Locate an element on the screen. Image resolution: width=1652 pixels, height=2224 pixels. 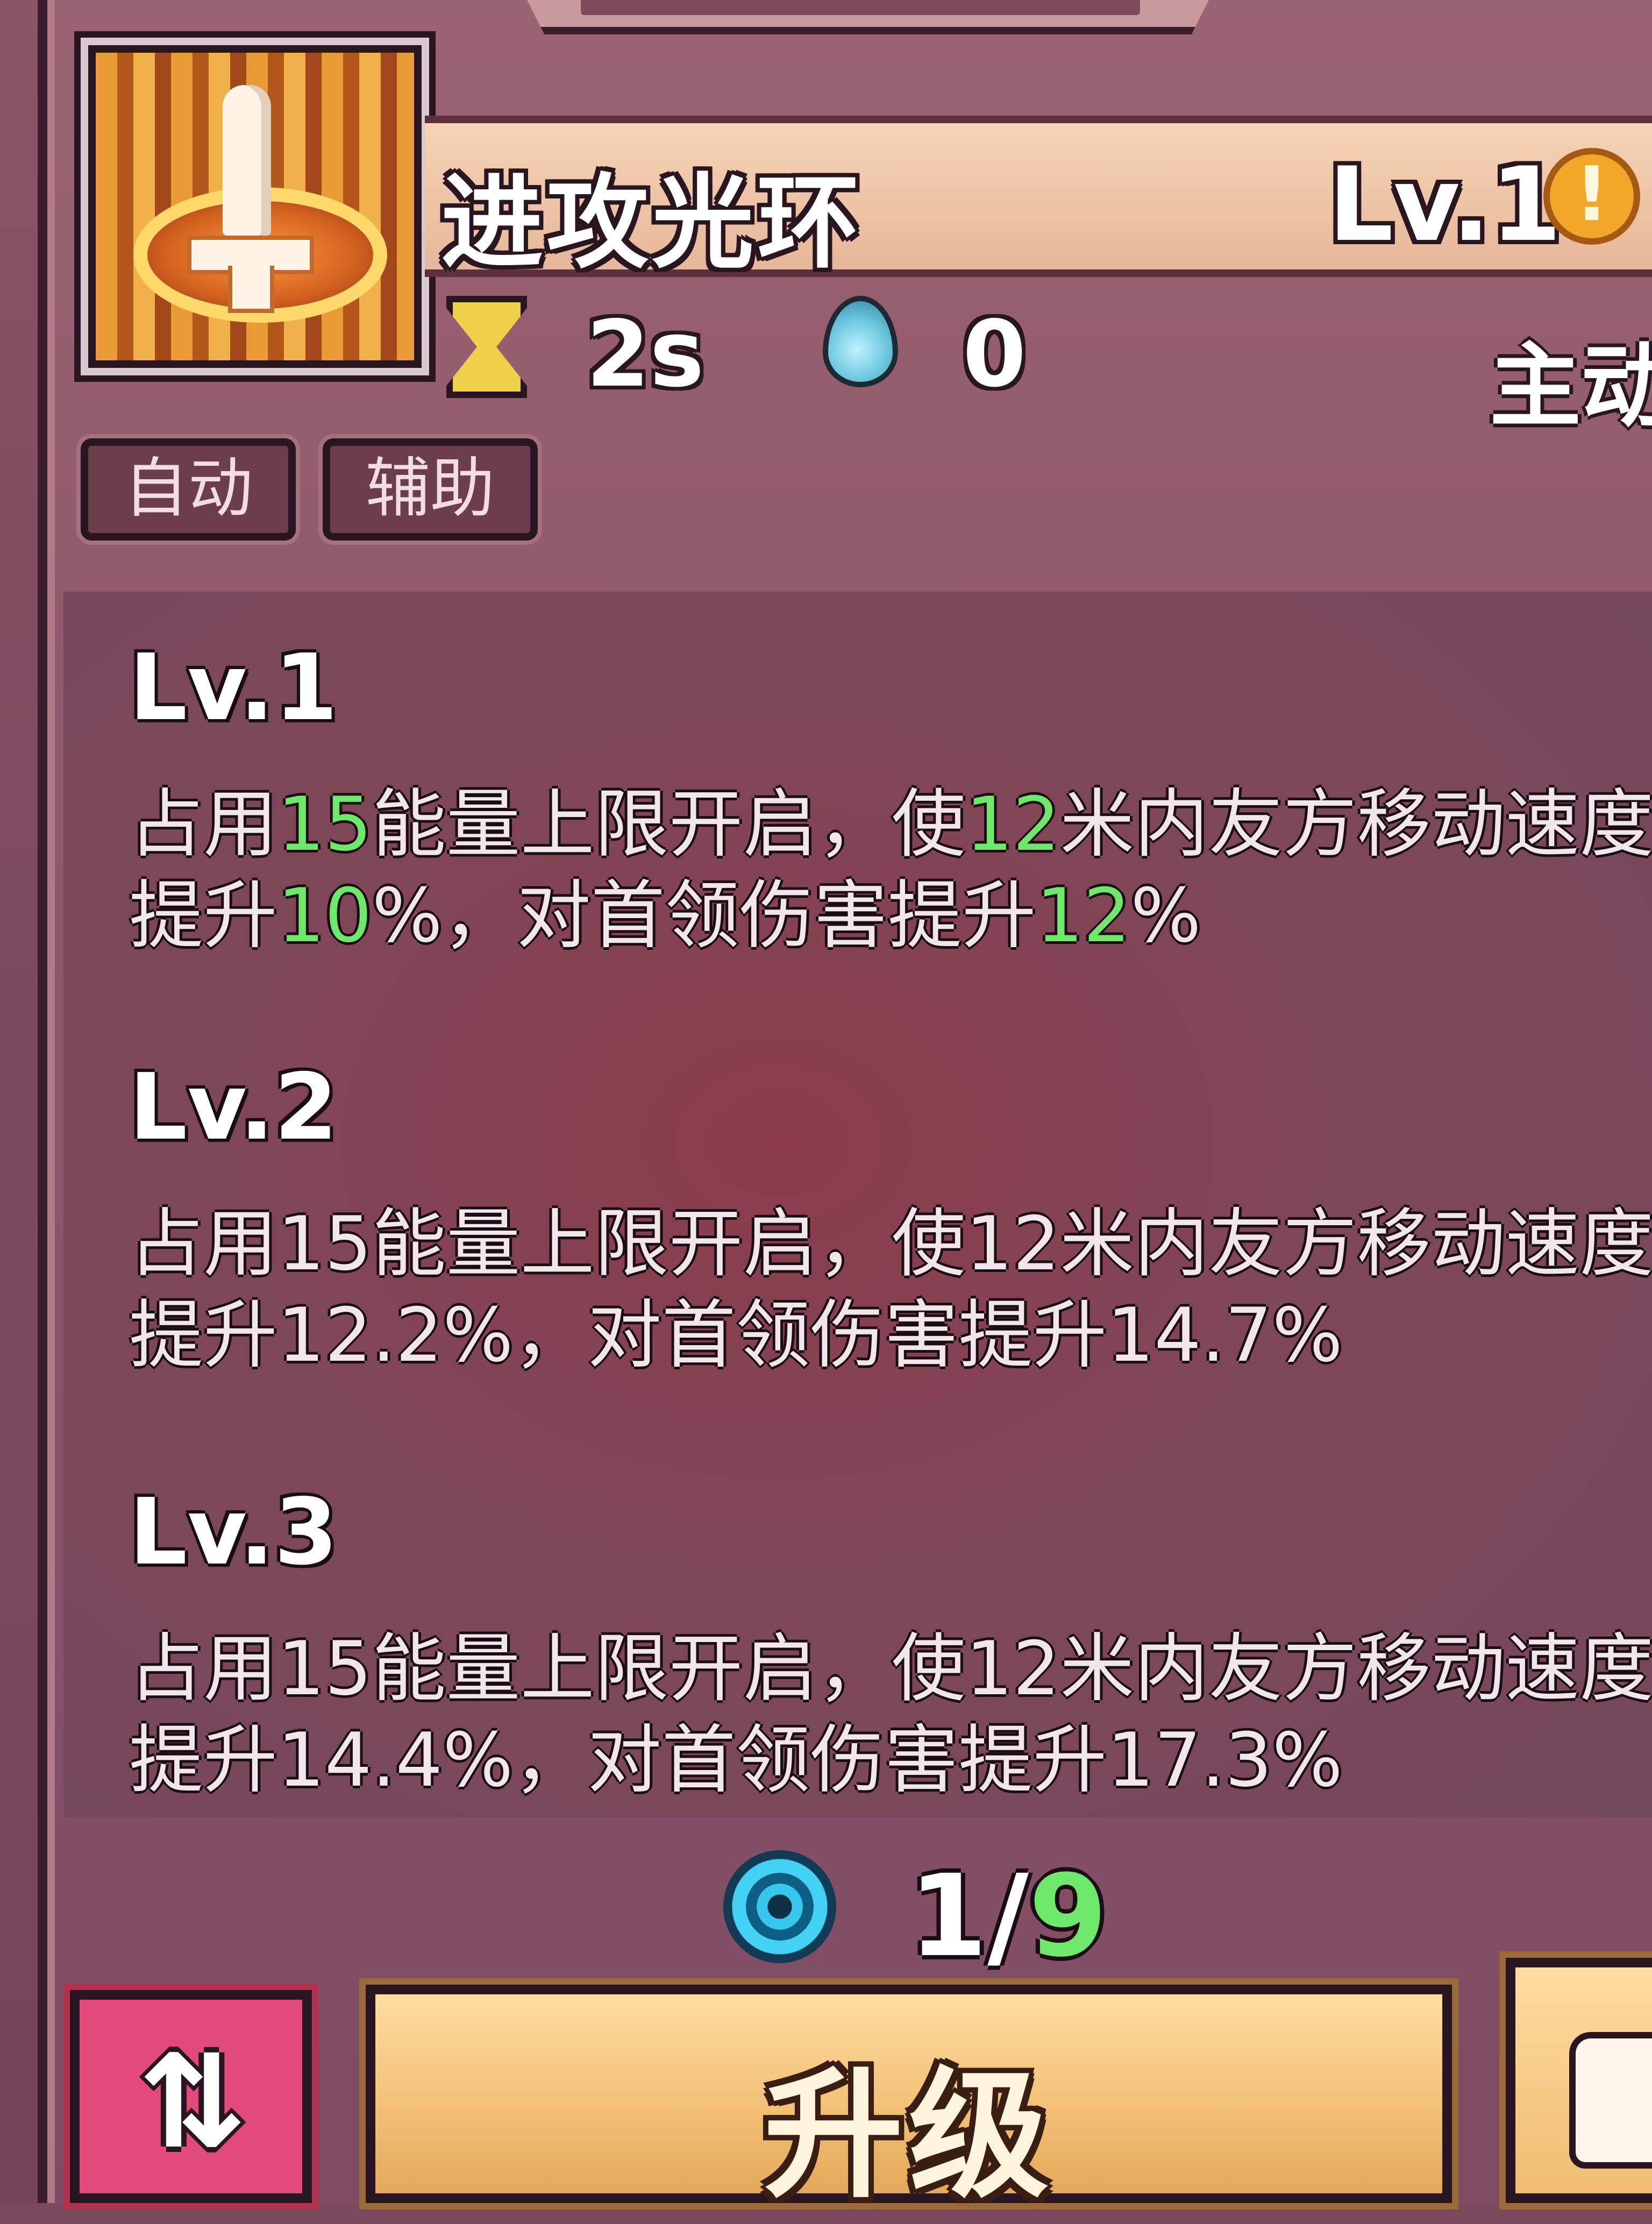
upgrade-button: 升级 is located at coordinates (908, 2097).